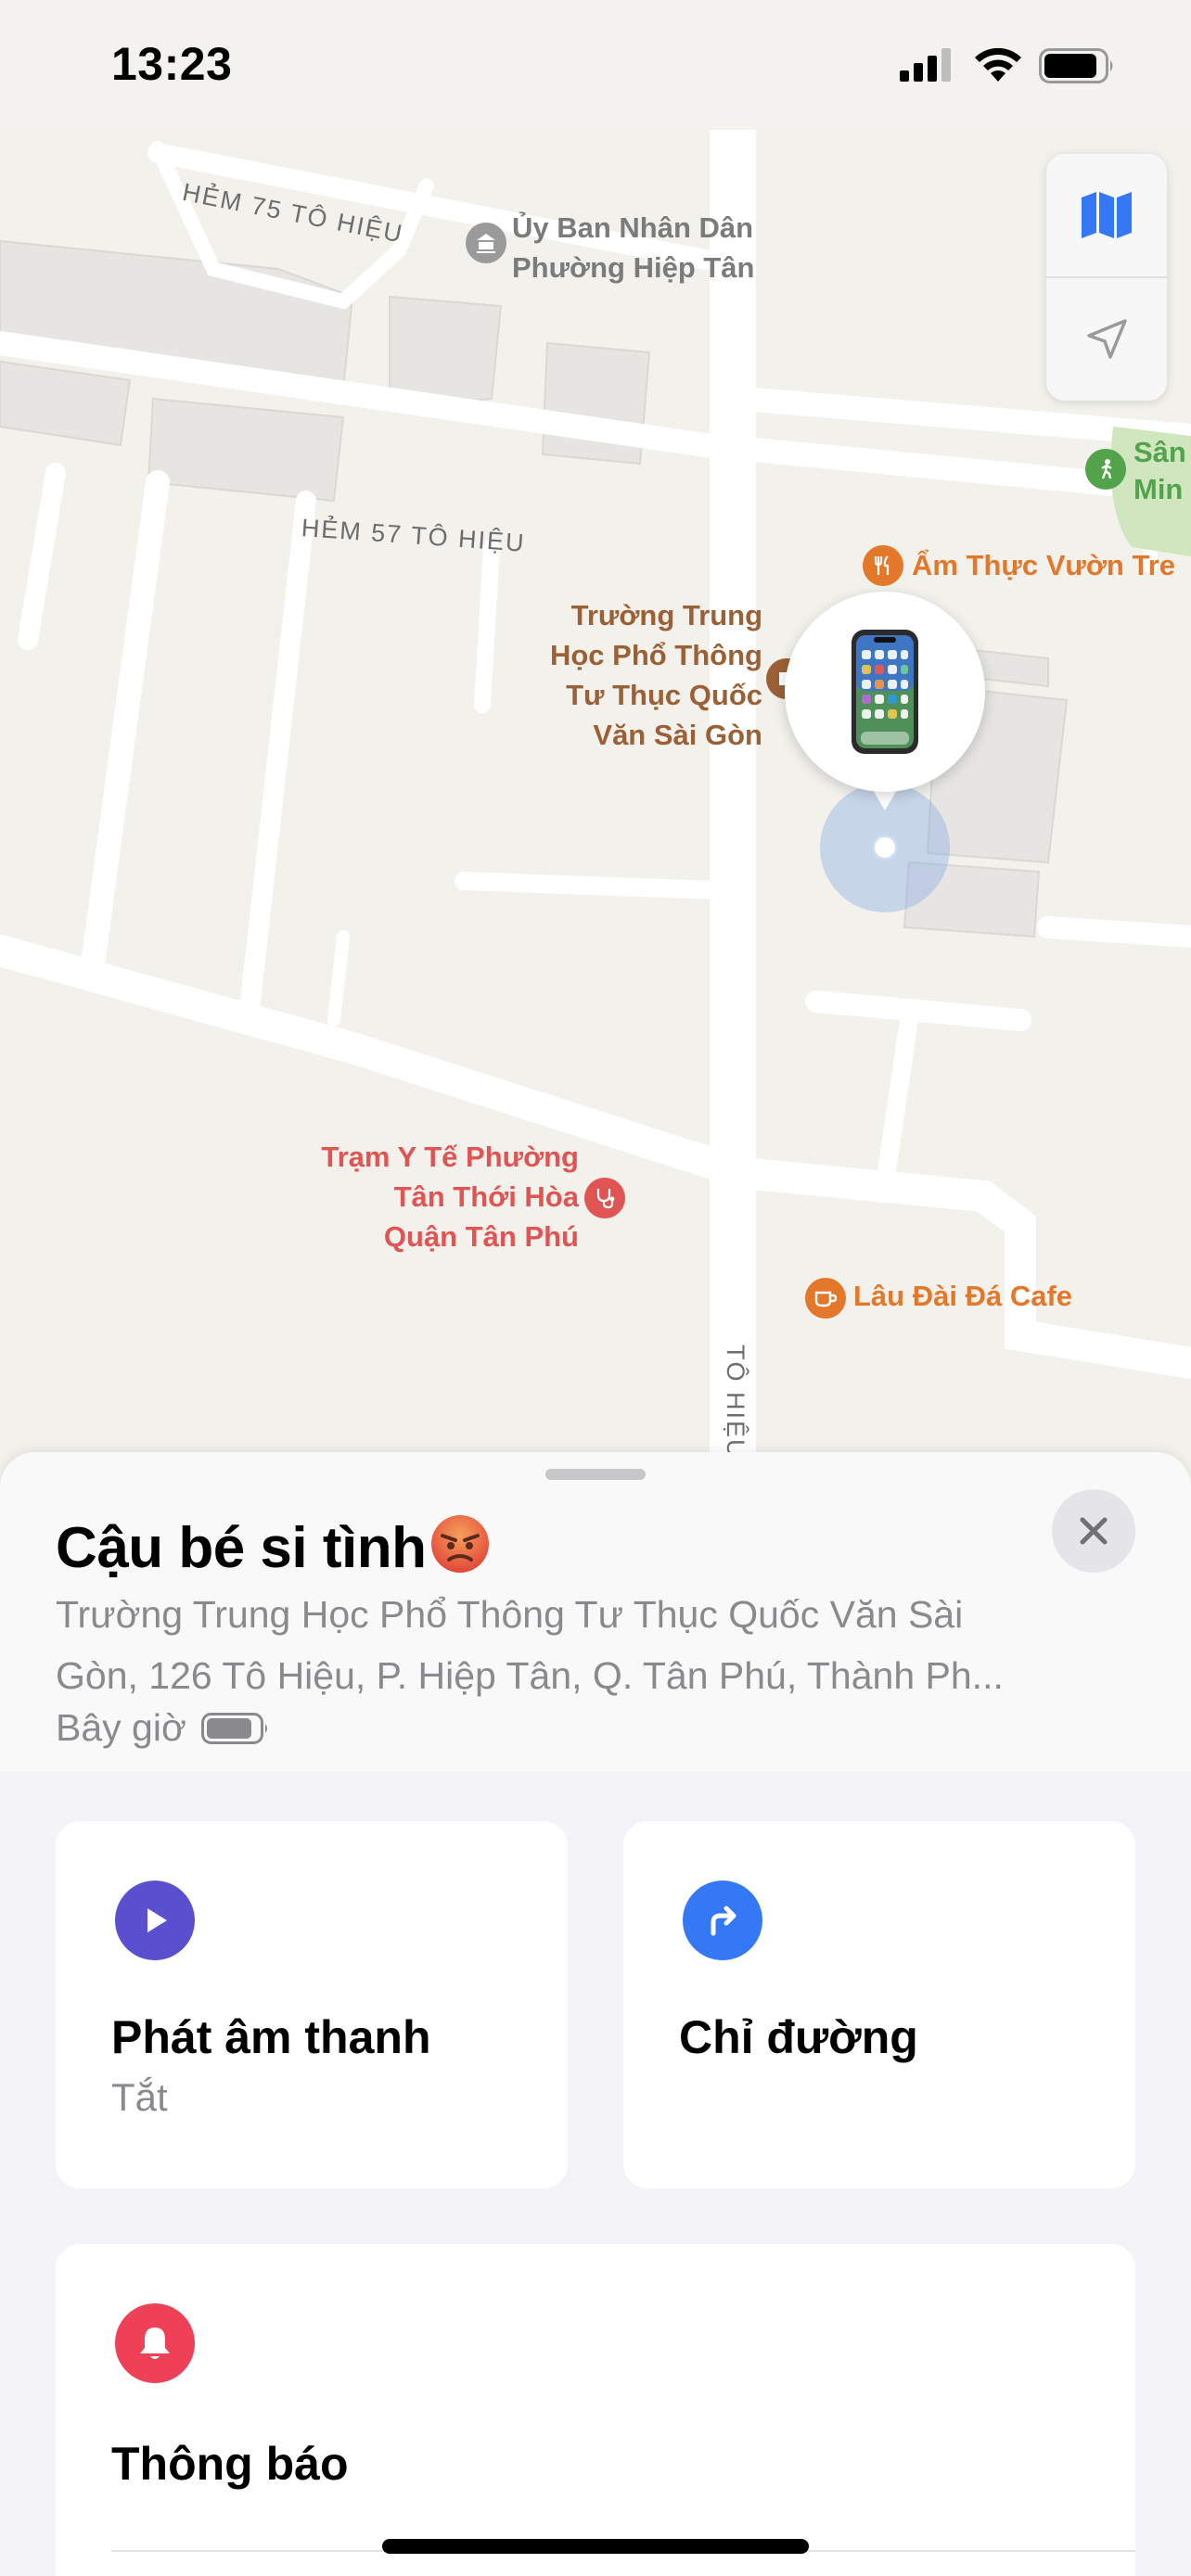 This screenshot has width=1191, height=2576. Describe the element at coordinates (450, 1157) in the screenshot. I see `poi-clinic-line-1: Trạm Y Tế Phường` at that location.